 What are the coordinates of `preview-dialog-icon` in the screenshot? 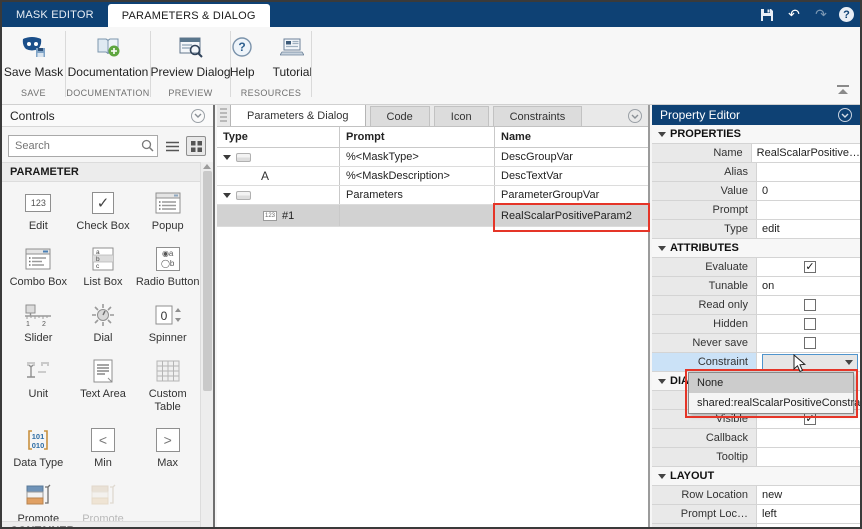 It's located at (191, 48).